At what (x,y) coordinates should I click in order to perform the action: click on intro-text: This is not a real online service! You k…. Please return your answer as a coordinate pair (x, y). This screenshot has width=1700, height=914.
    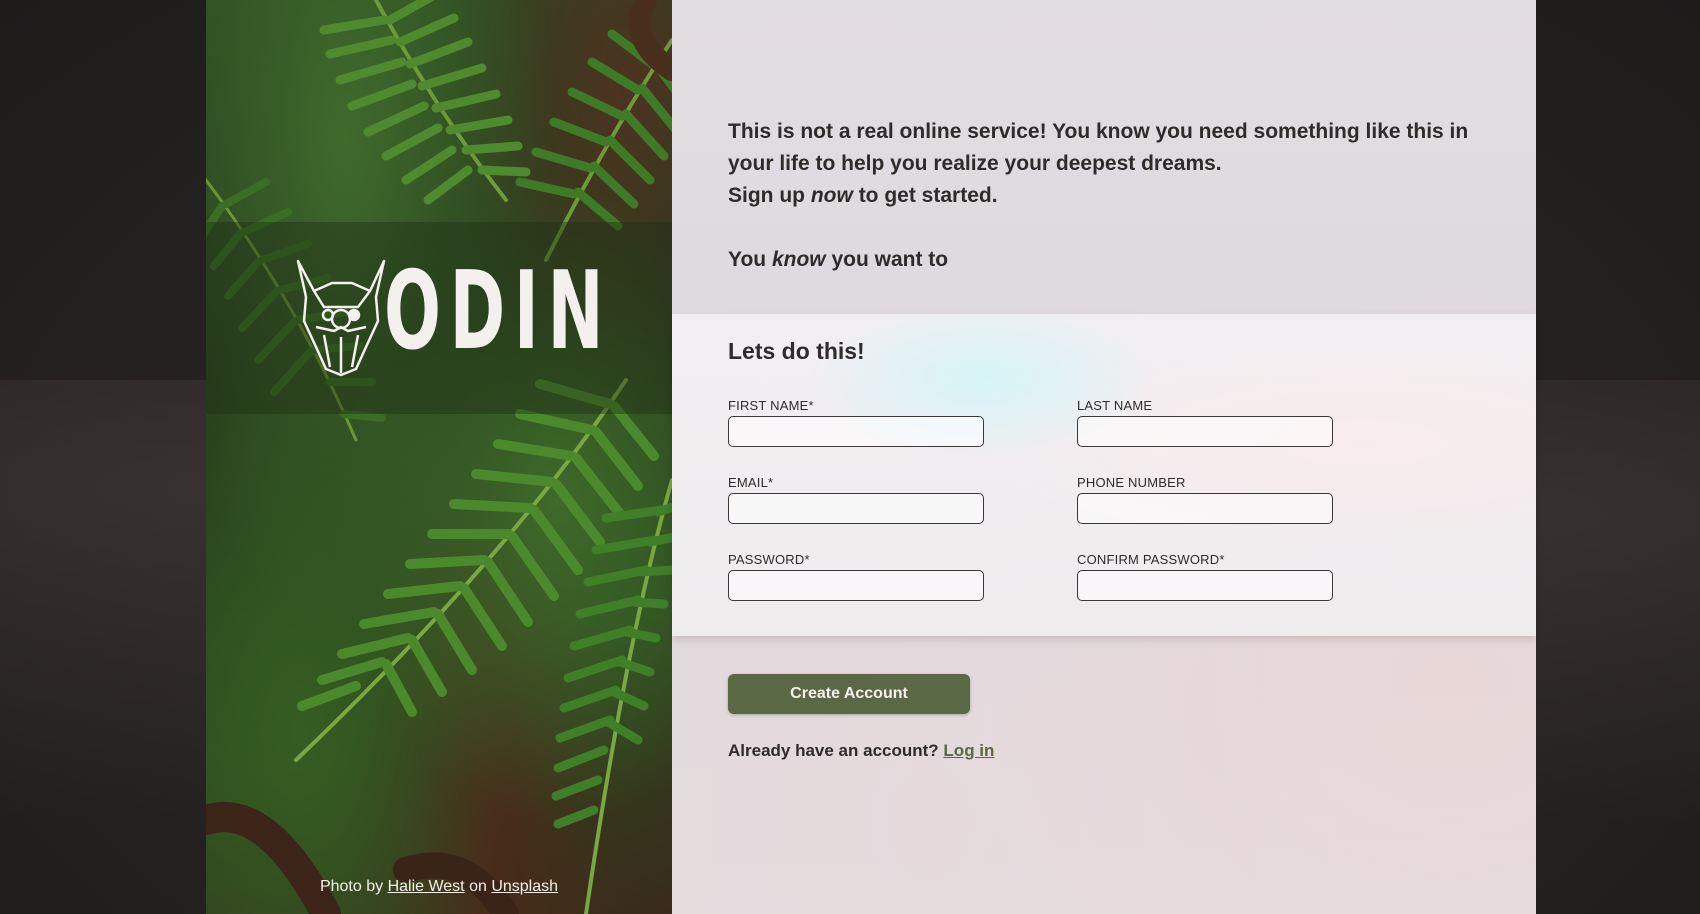
    Looking at the image, I should click on (1113, 164).